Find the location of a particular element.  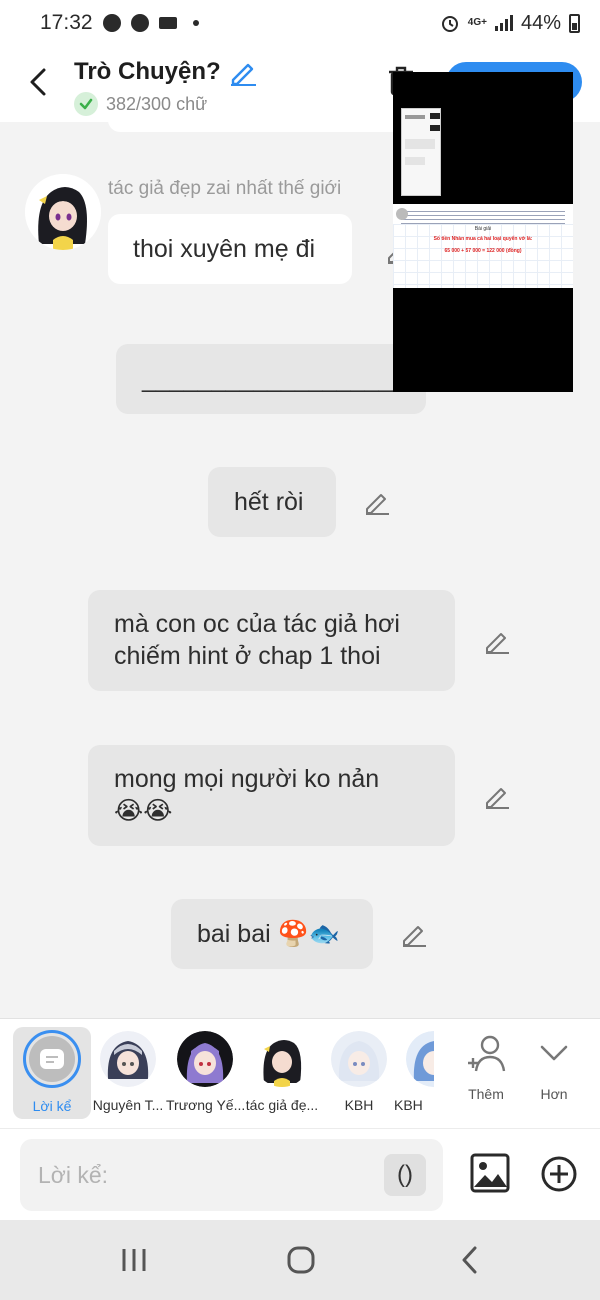

speaker-name: tác giả đẹp zai nhất thế giới is located at coordinates (225, 188).